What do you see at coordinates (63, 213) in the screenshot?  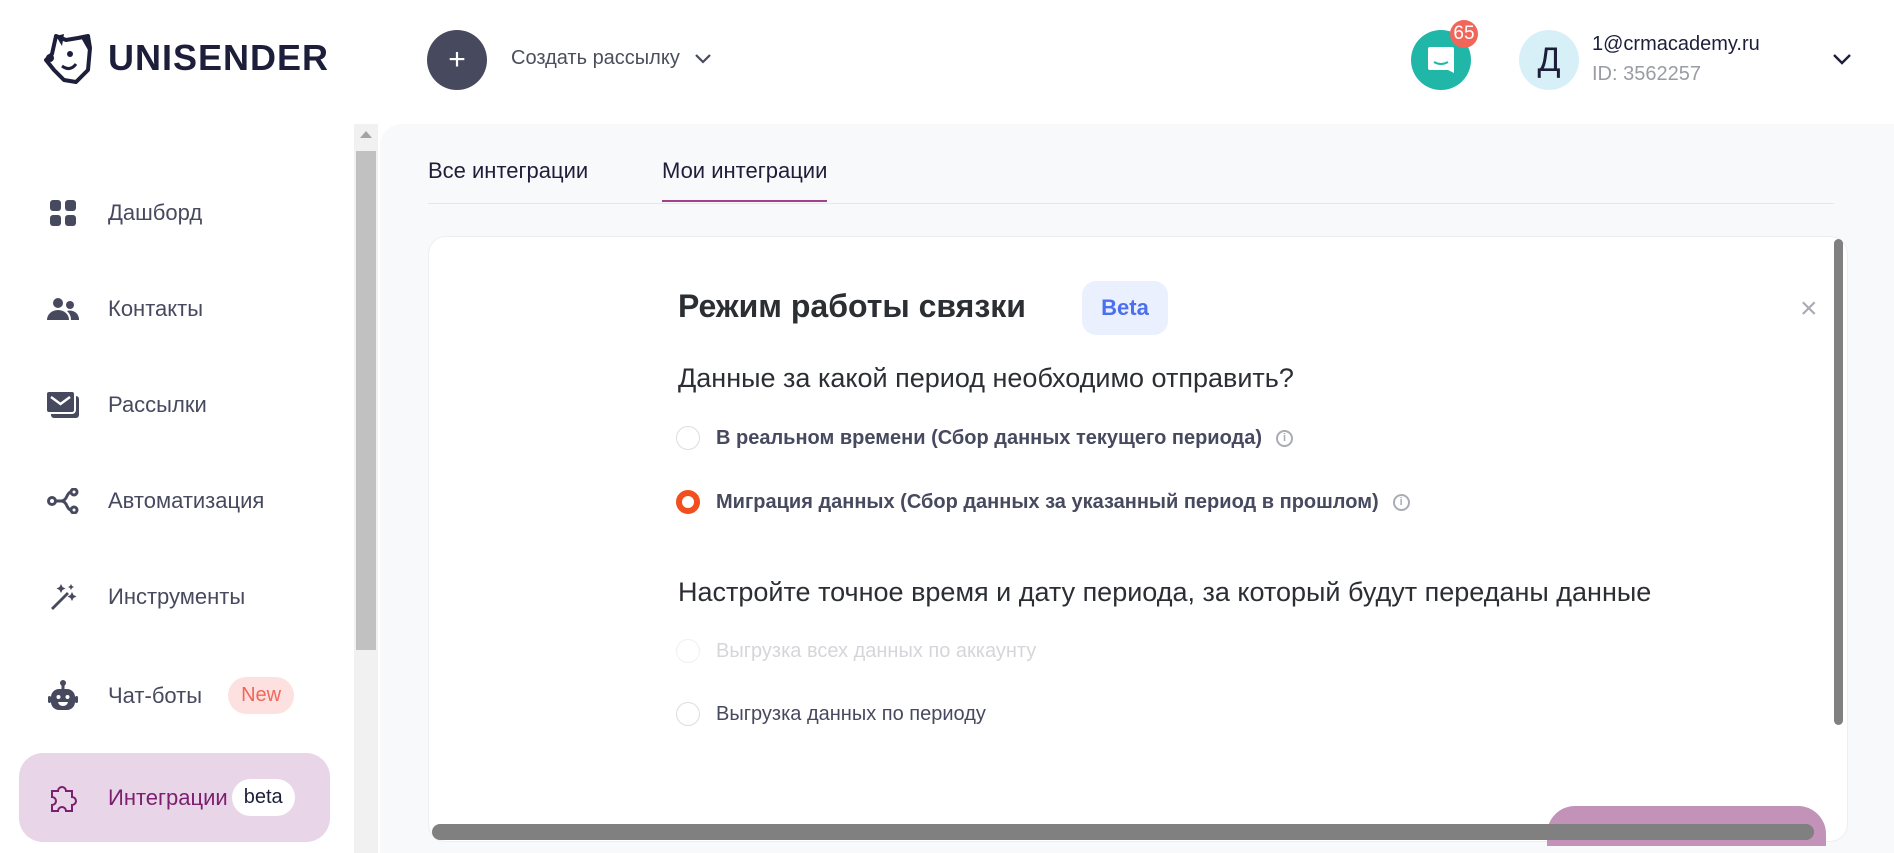 I see `dashboard-grid-icon` at bounding box center [63, 213].